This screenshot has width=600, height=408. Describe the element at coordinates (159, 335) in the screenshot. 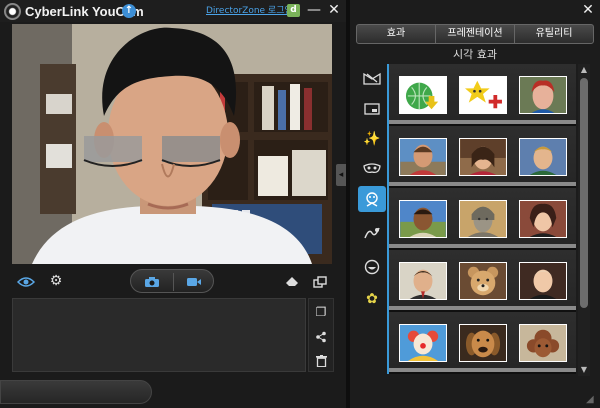

I see `capture-tray` at that location.